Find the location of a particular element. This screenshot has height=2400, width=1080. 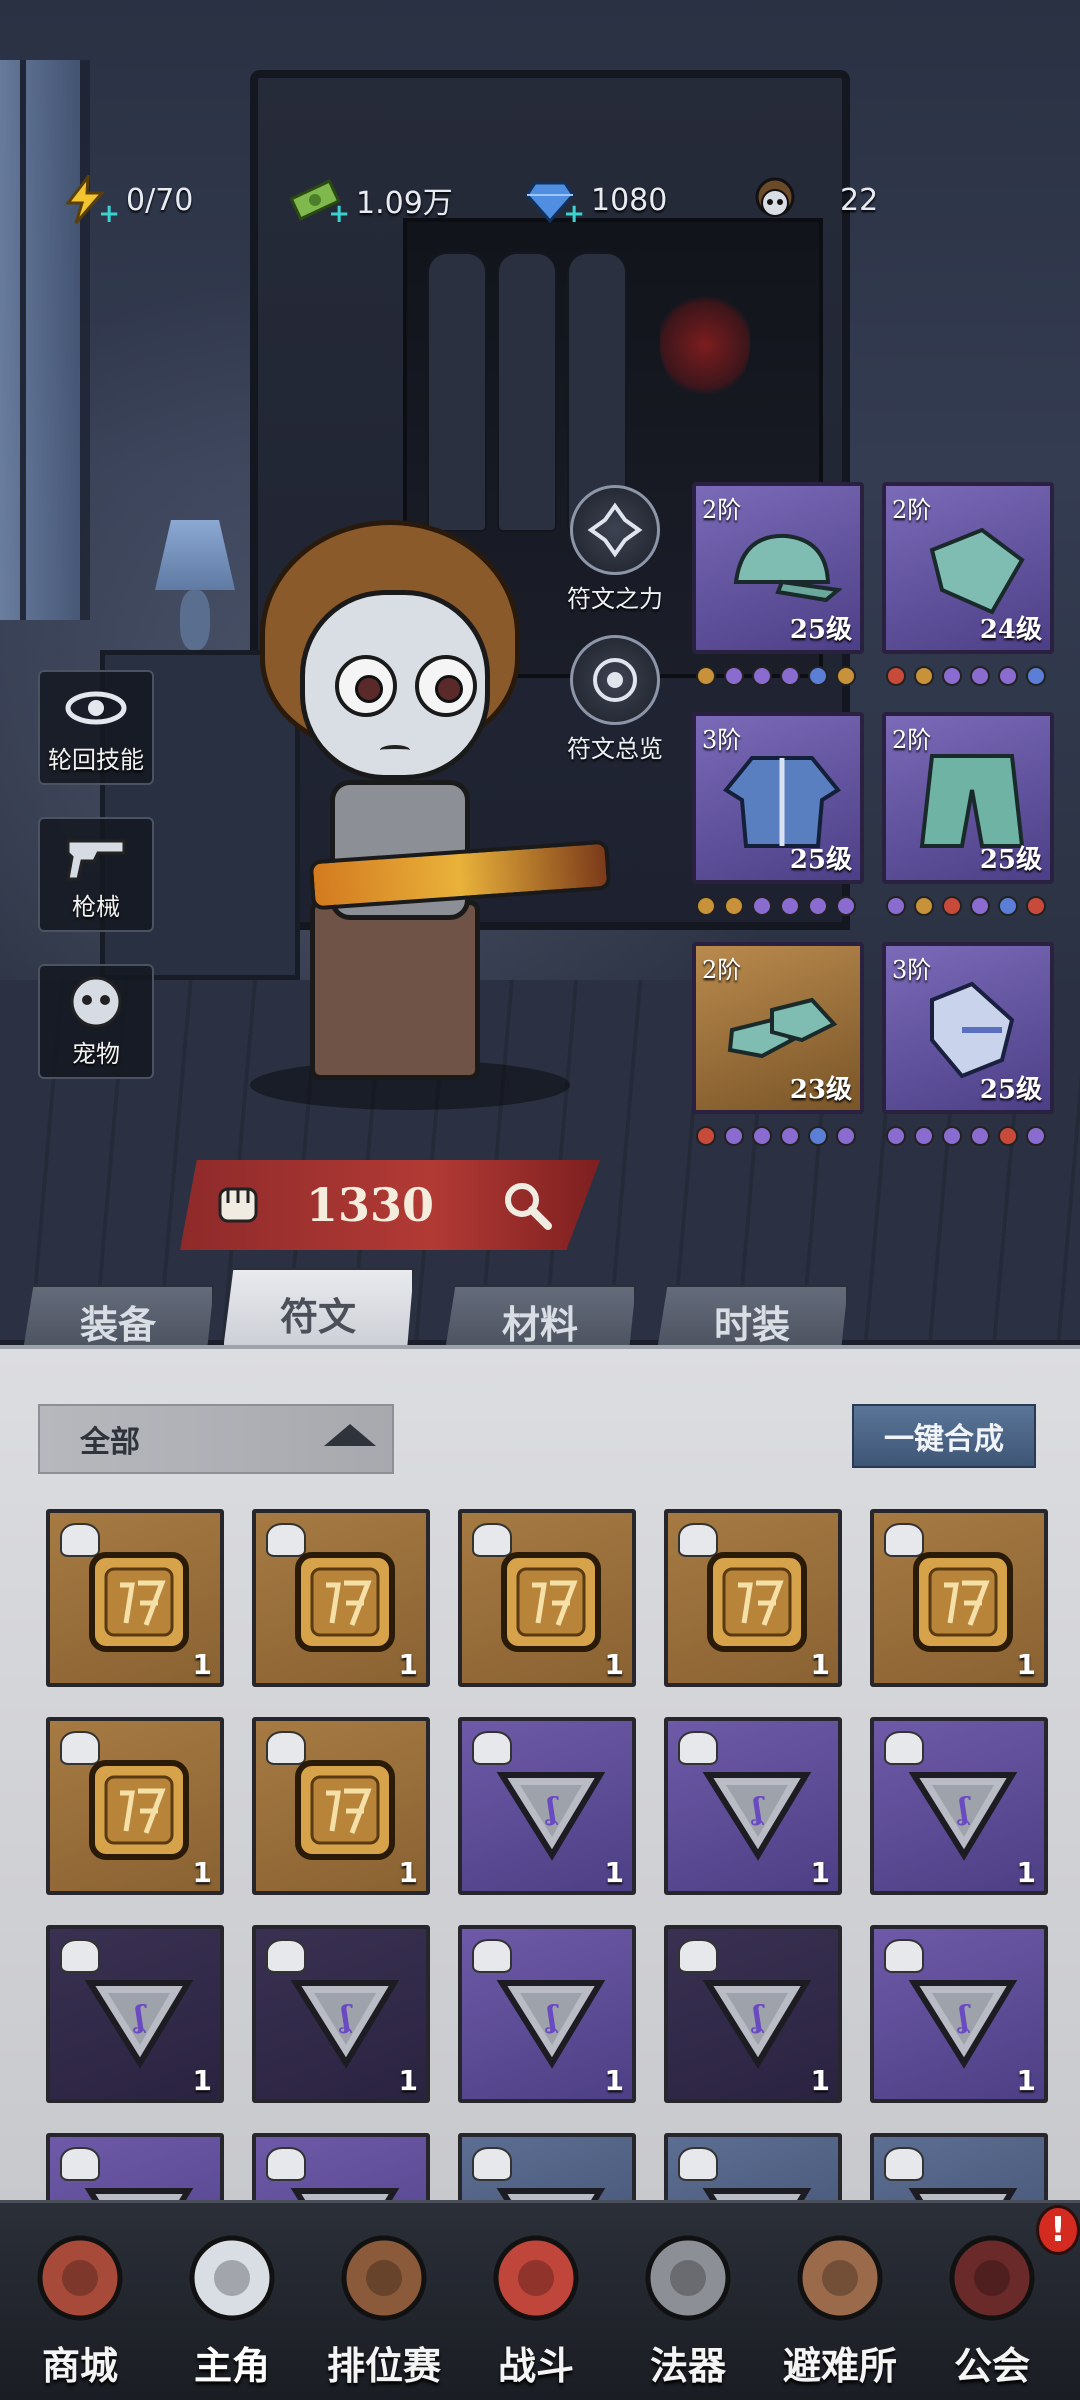

combat-power-banner: 1330 is located at coordinates (390, 1205).